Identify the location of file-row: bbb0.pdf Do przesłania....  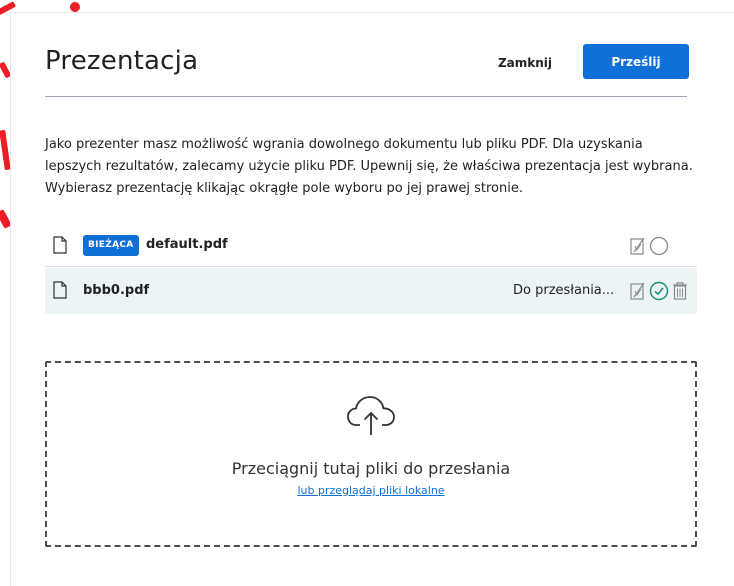
(371, 291).